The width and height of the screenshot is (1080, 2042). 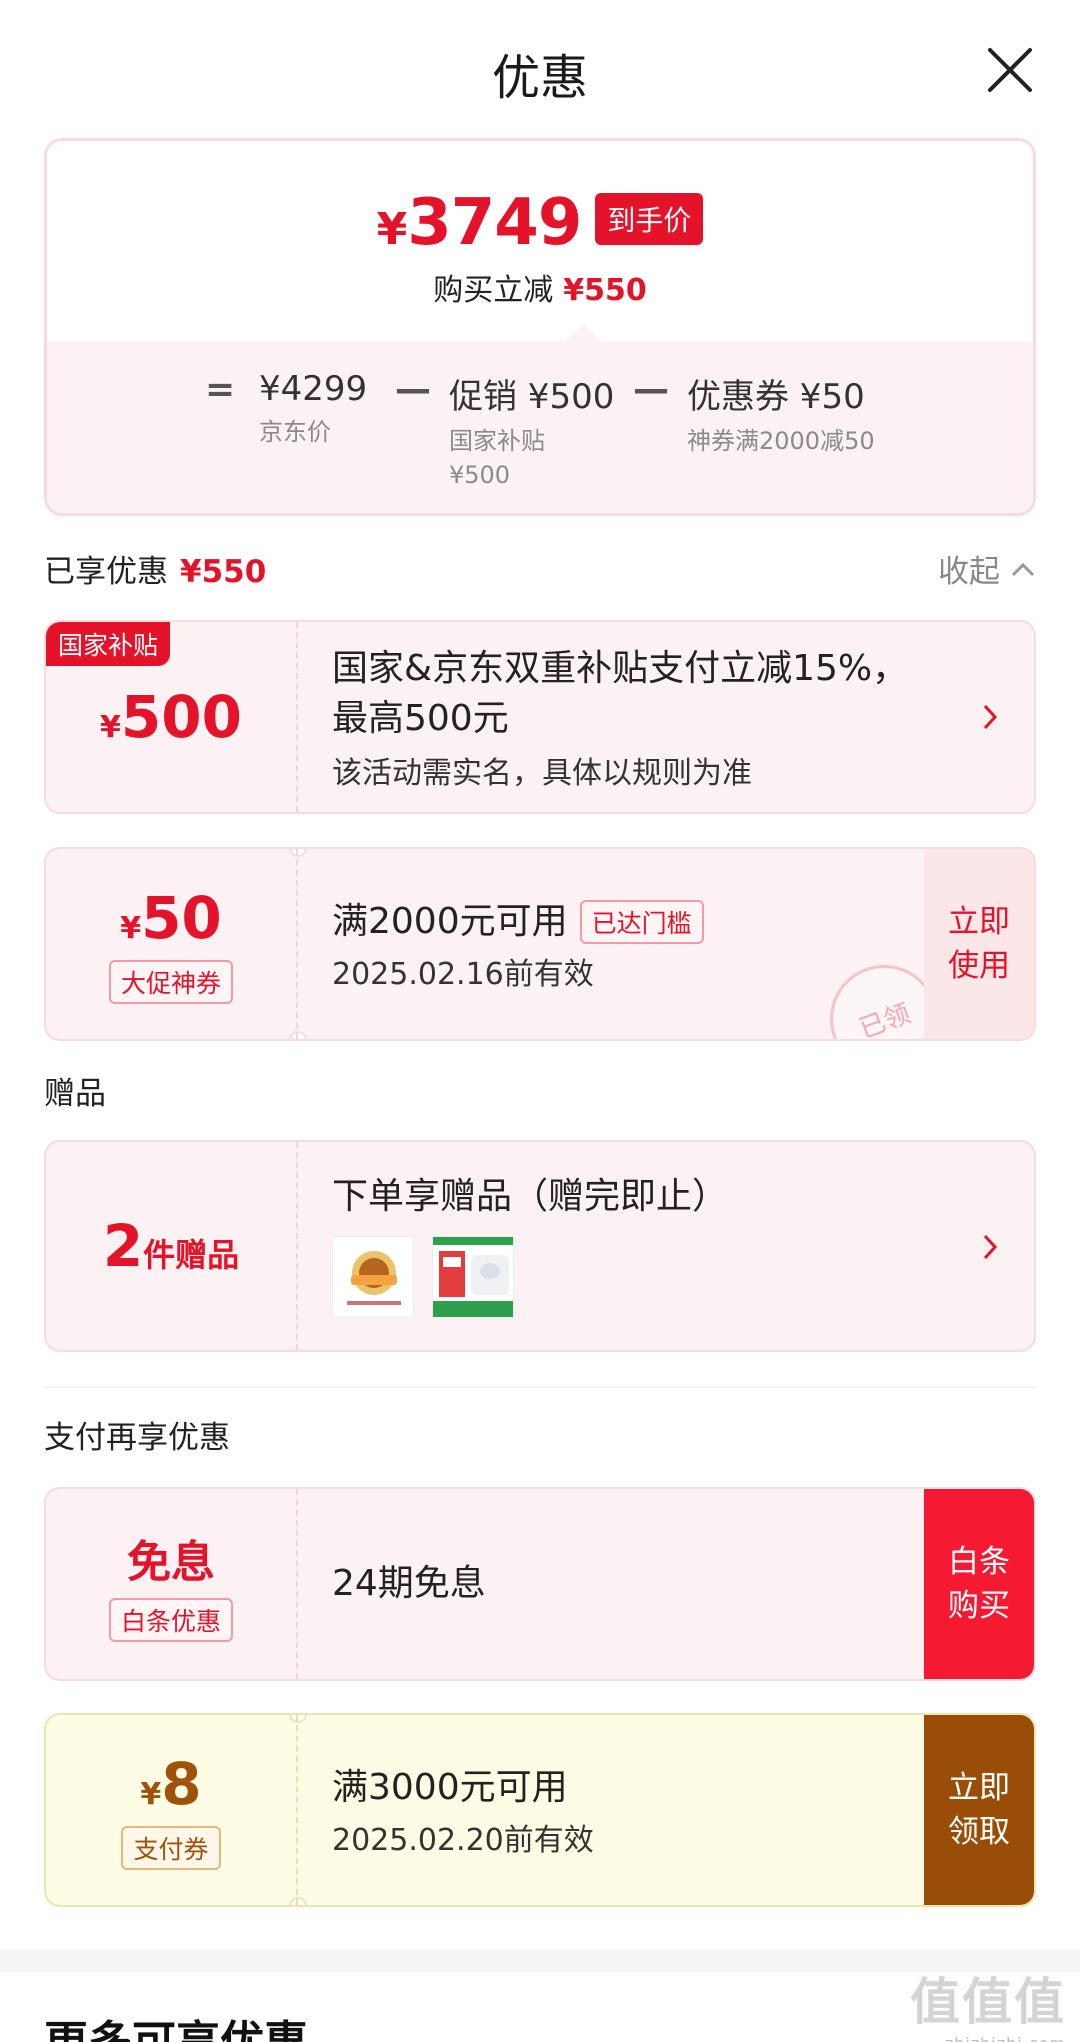 What do you see at coordinates (540, 1810) in the screenshot?
I see `pay-coupon-card: ¥8 支付券 满3000元可用 2025.02.20前有效 立即 领取` at bounding box center [540, 1810].